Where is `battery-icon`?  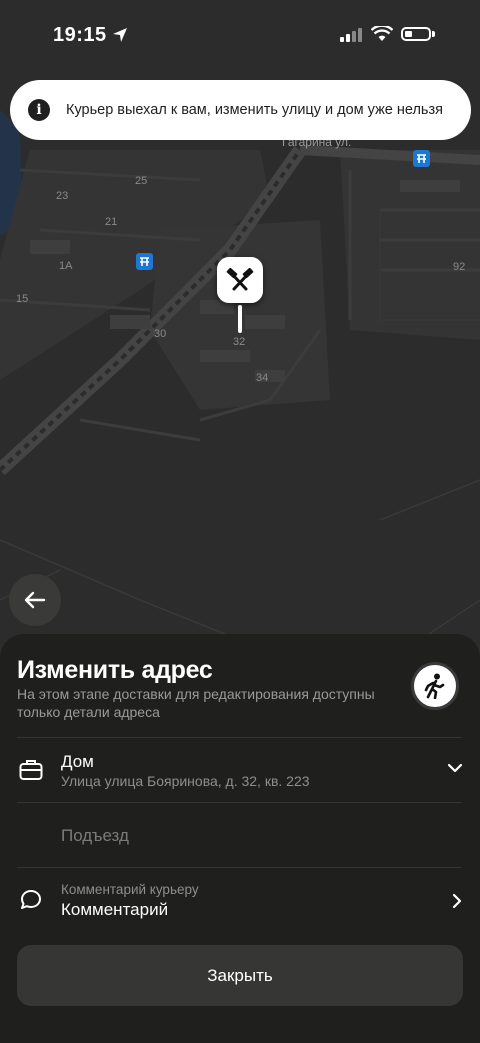 battery-icon is located at coordinates (416, 34).